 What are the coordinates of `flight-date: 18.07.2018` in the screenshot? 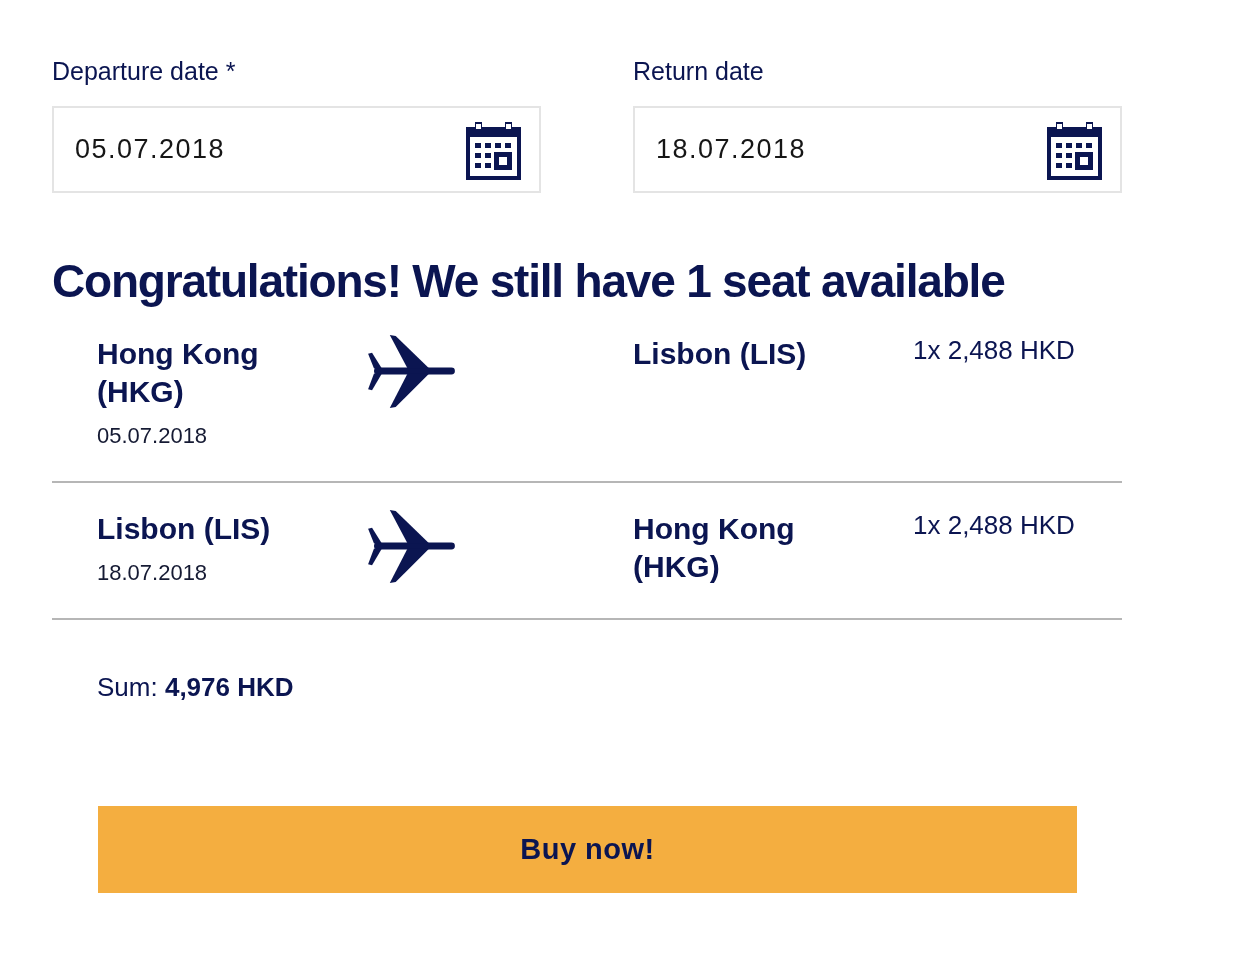 It's located at (152, 573).